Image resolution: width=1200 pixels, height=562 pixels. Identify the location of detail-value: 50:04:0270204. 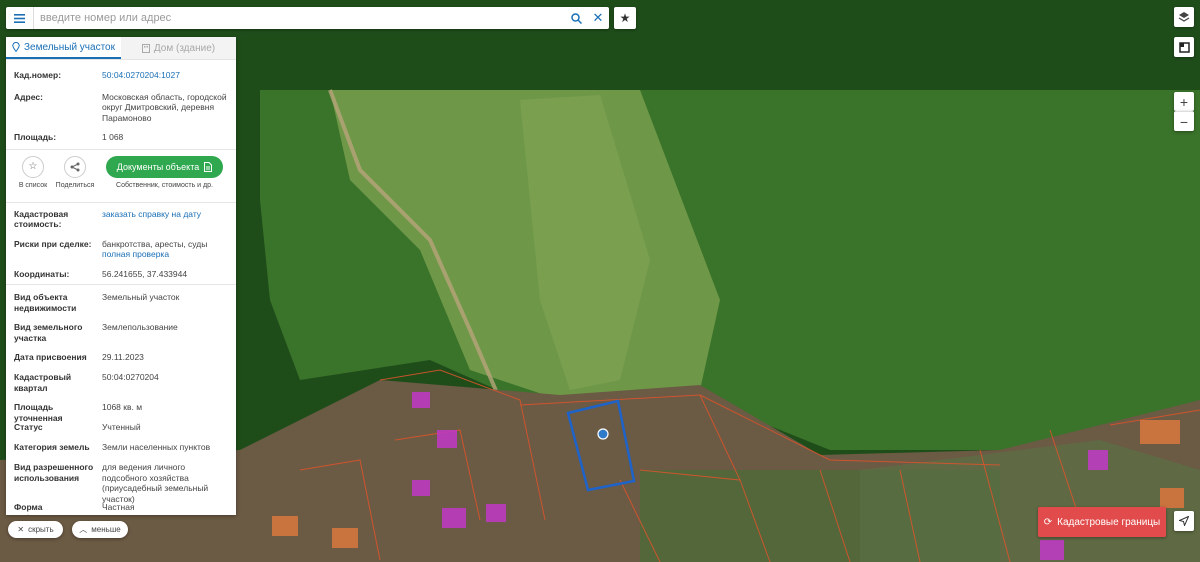
(130, 377).